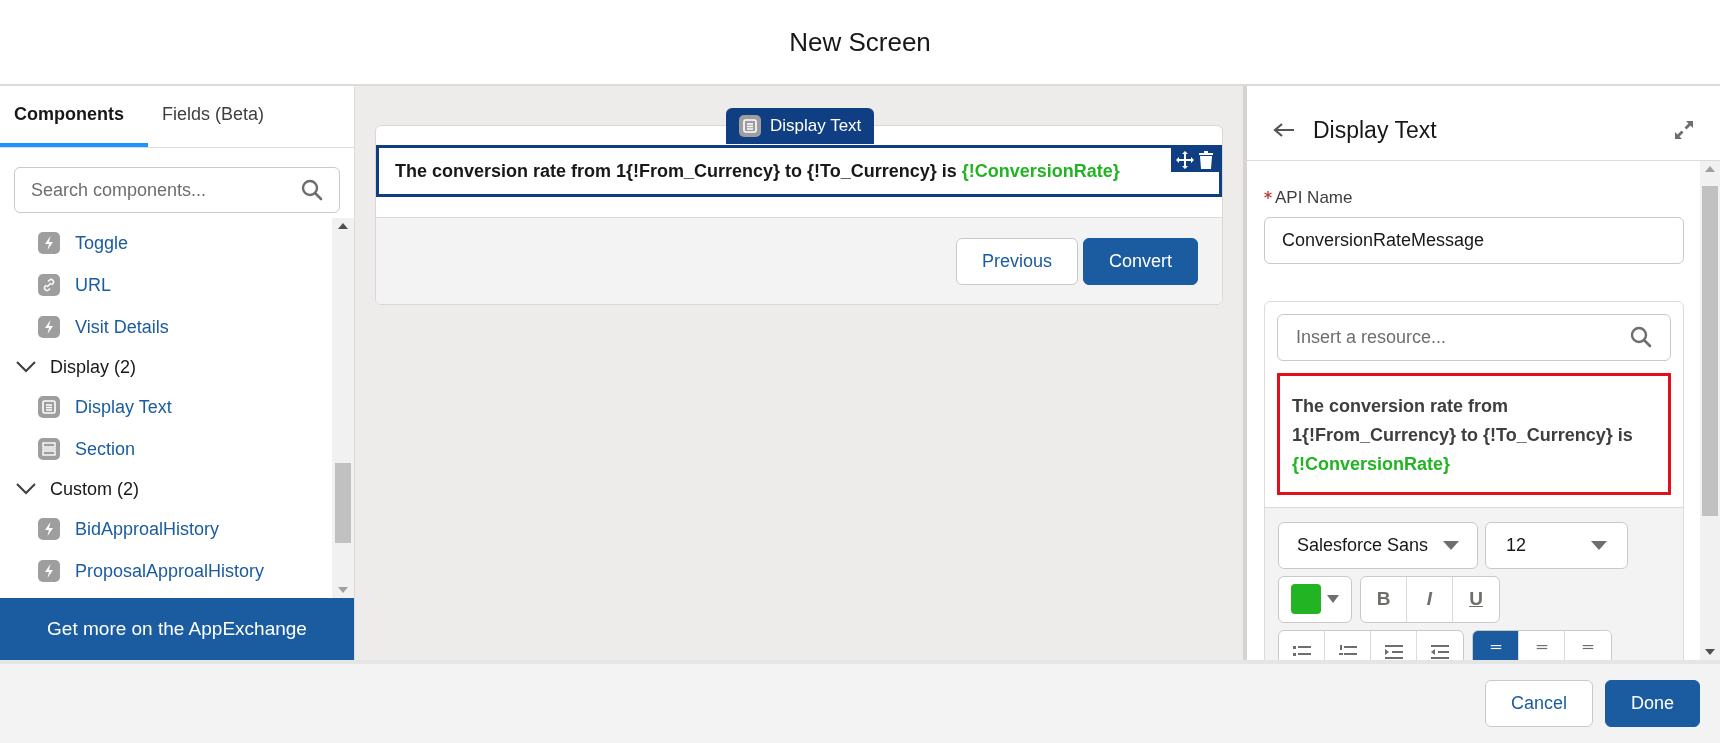  I want to click on component-item: Toggle, so click(102, 243).